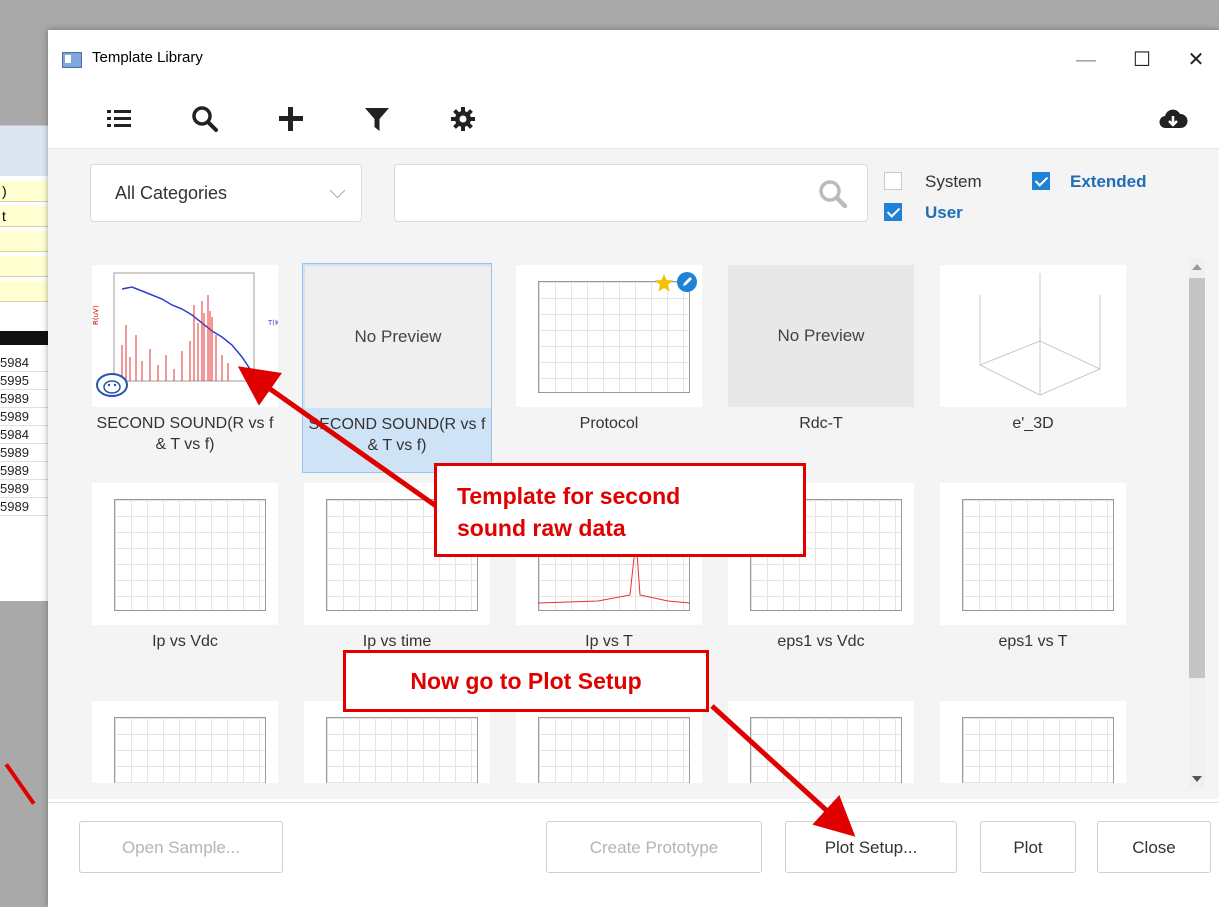  What do you see at coordinates (1086, 60) in the screenshot?
I see `minimize-button: —` at bounding box center [1086, 60].